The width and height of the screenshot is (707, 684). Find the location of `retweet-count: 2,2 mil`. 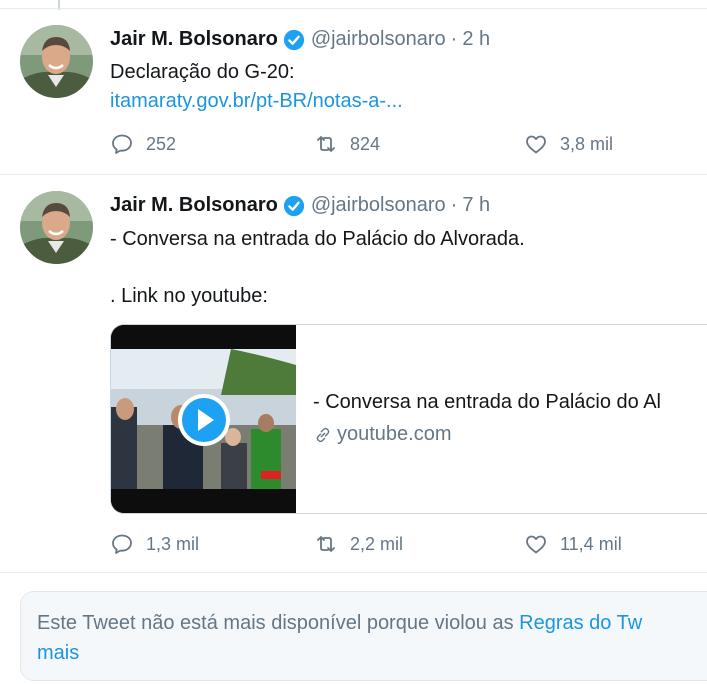

retweet-count: 2,2 mil is located at coordinates (377, 543).